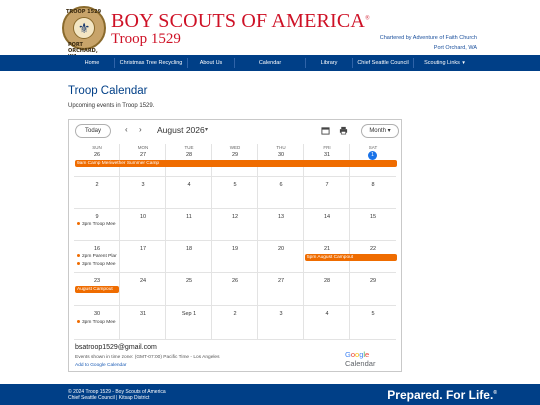 The height and width of the screenshot is (405, 540). What do you see at coordinates (146, 39) in the screenshot?
I see `troop-title: Troop 1529` at bounding box center [146, 39].